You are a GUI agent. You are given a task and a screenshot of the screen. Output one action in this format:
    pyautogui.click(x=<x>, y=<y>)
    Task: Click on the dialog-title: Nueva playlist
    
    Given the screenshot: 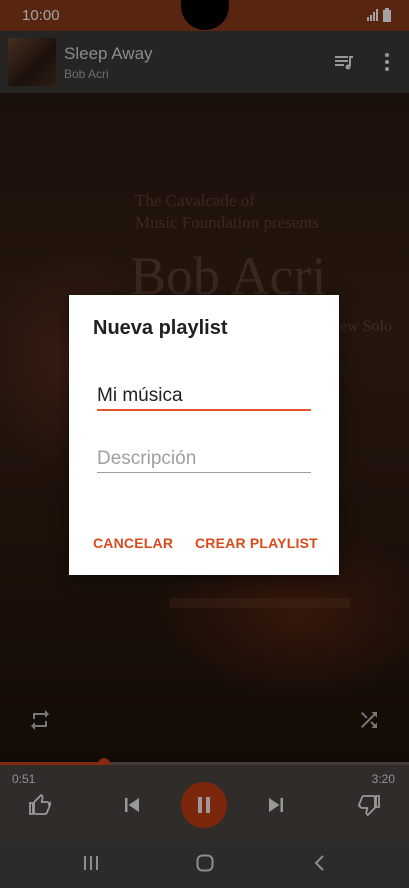 What is the action you would take?
    pyautogui.click(x=160, y=328)
    